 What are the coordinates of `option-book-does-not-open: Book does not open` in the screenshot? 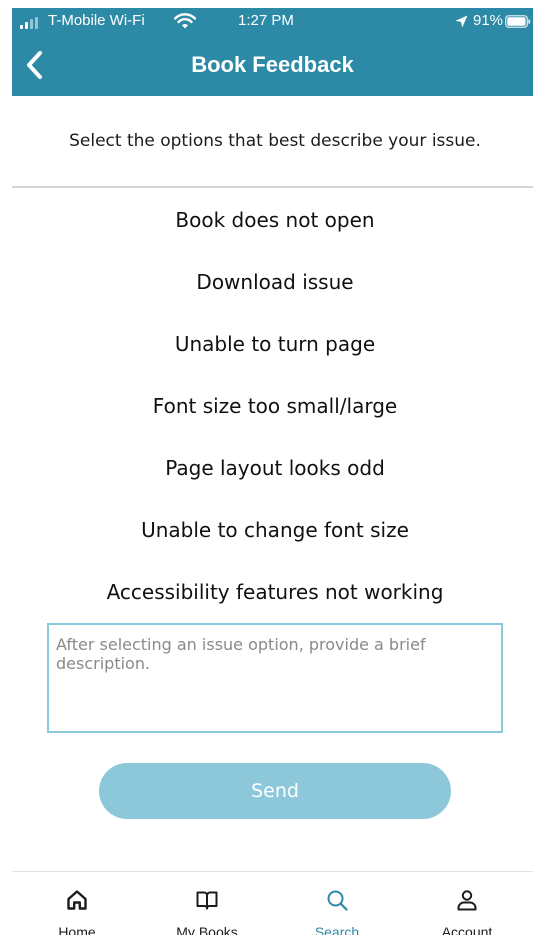 It's located at (266, 220).